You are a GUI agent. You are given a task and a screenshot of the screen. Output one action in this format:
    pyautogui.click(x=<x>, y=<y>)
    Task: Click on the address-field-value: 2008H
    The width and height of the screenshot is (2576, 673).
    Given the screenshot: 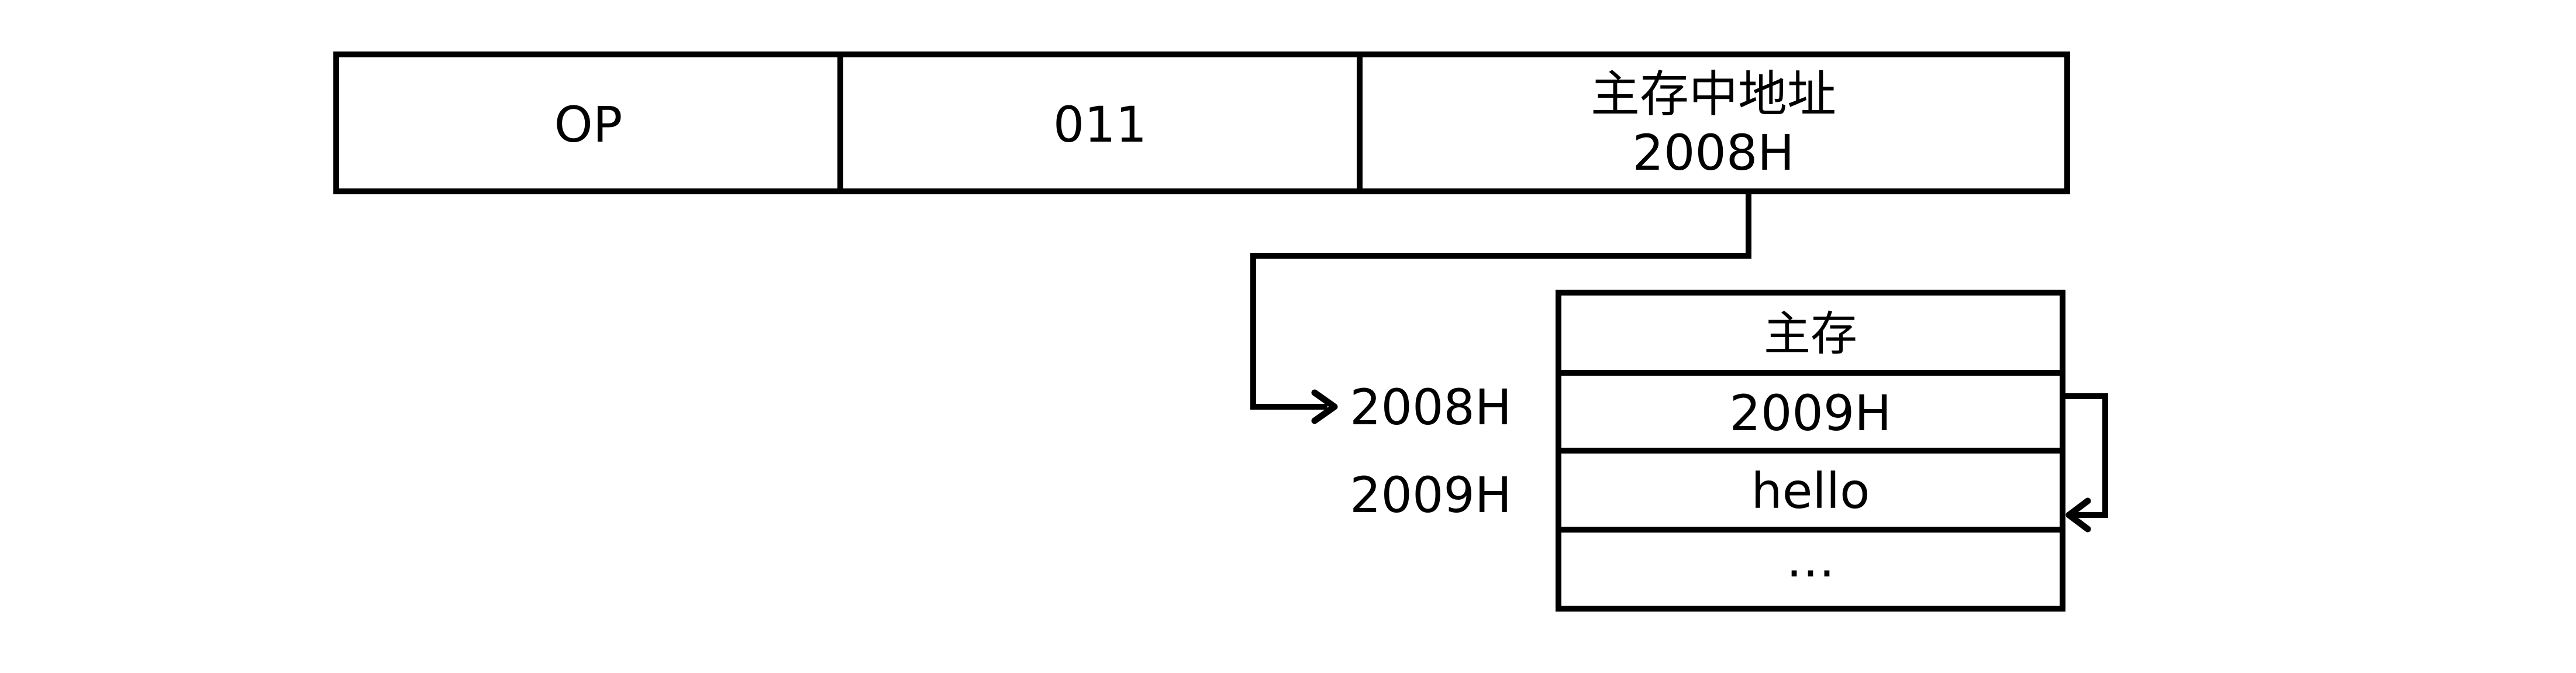 What is the action you would take?
    pyautogui.click(x=1714, y=152)
    